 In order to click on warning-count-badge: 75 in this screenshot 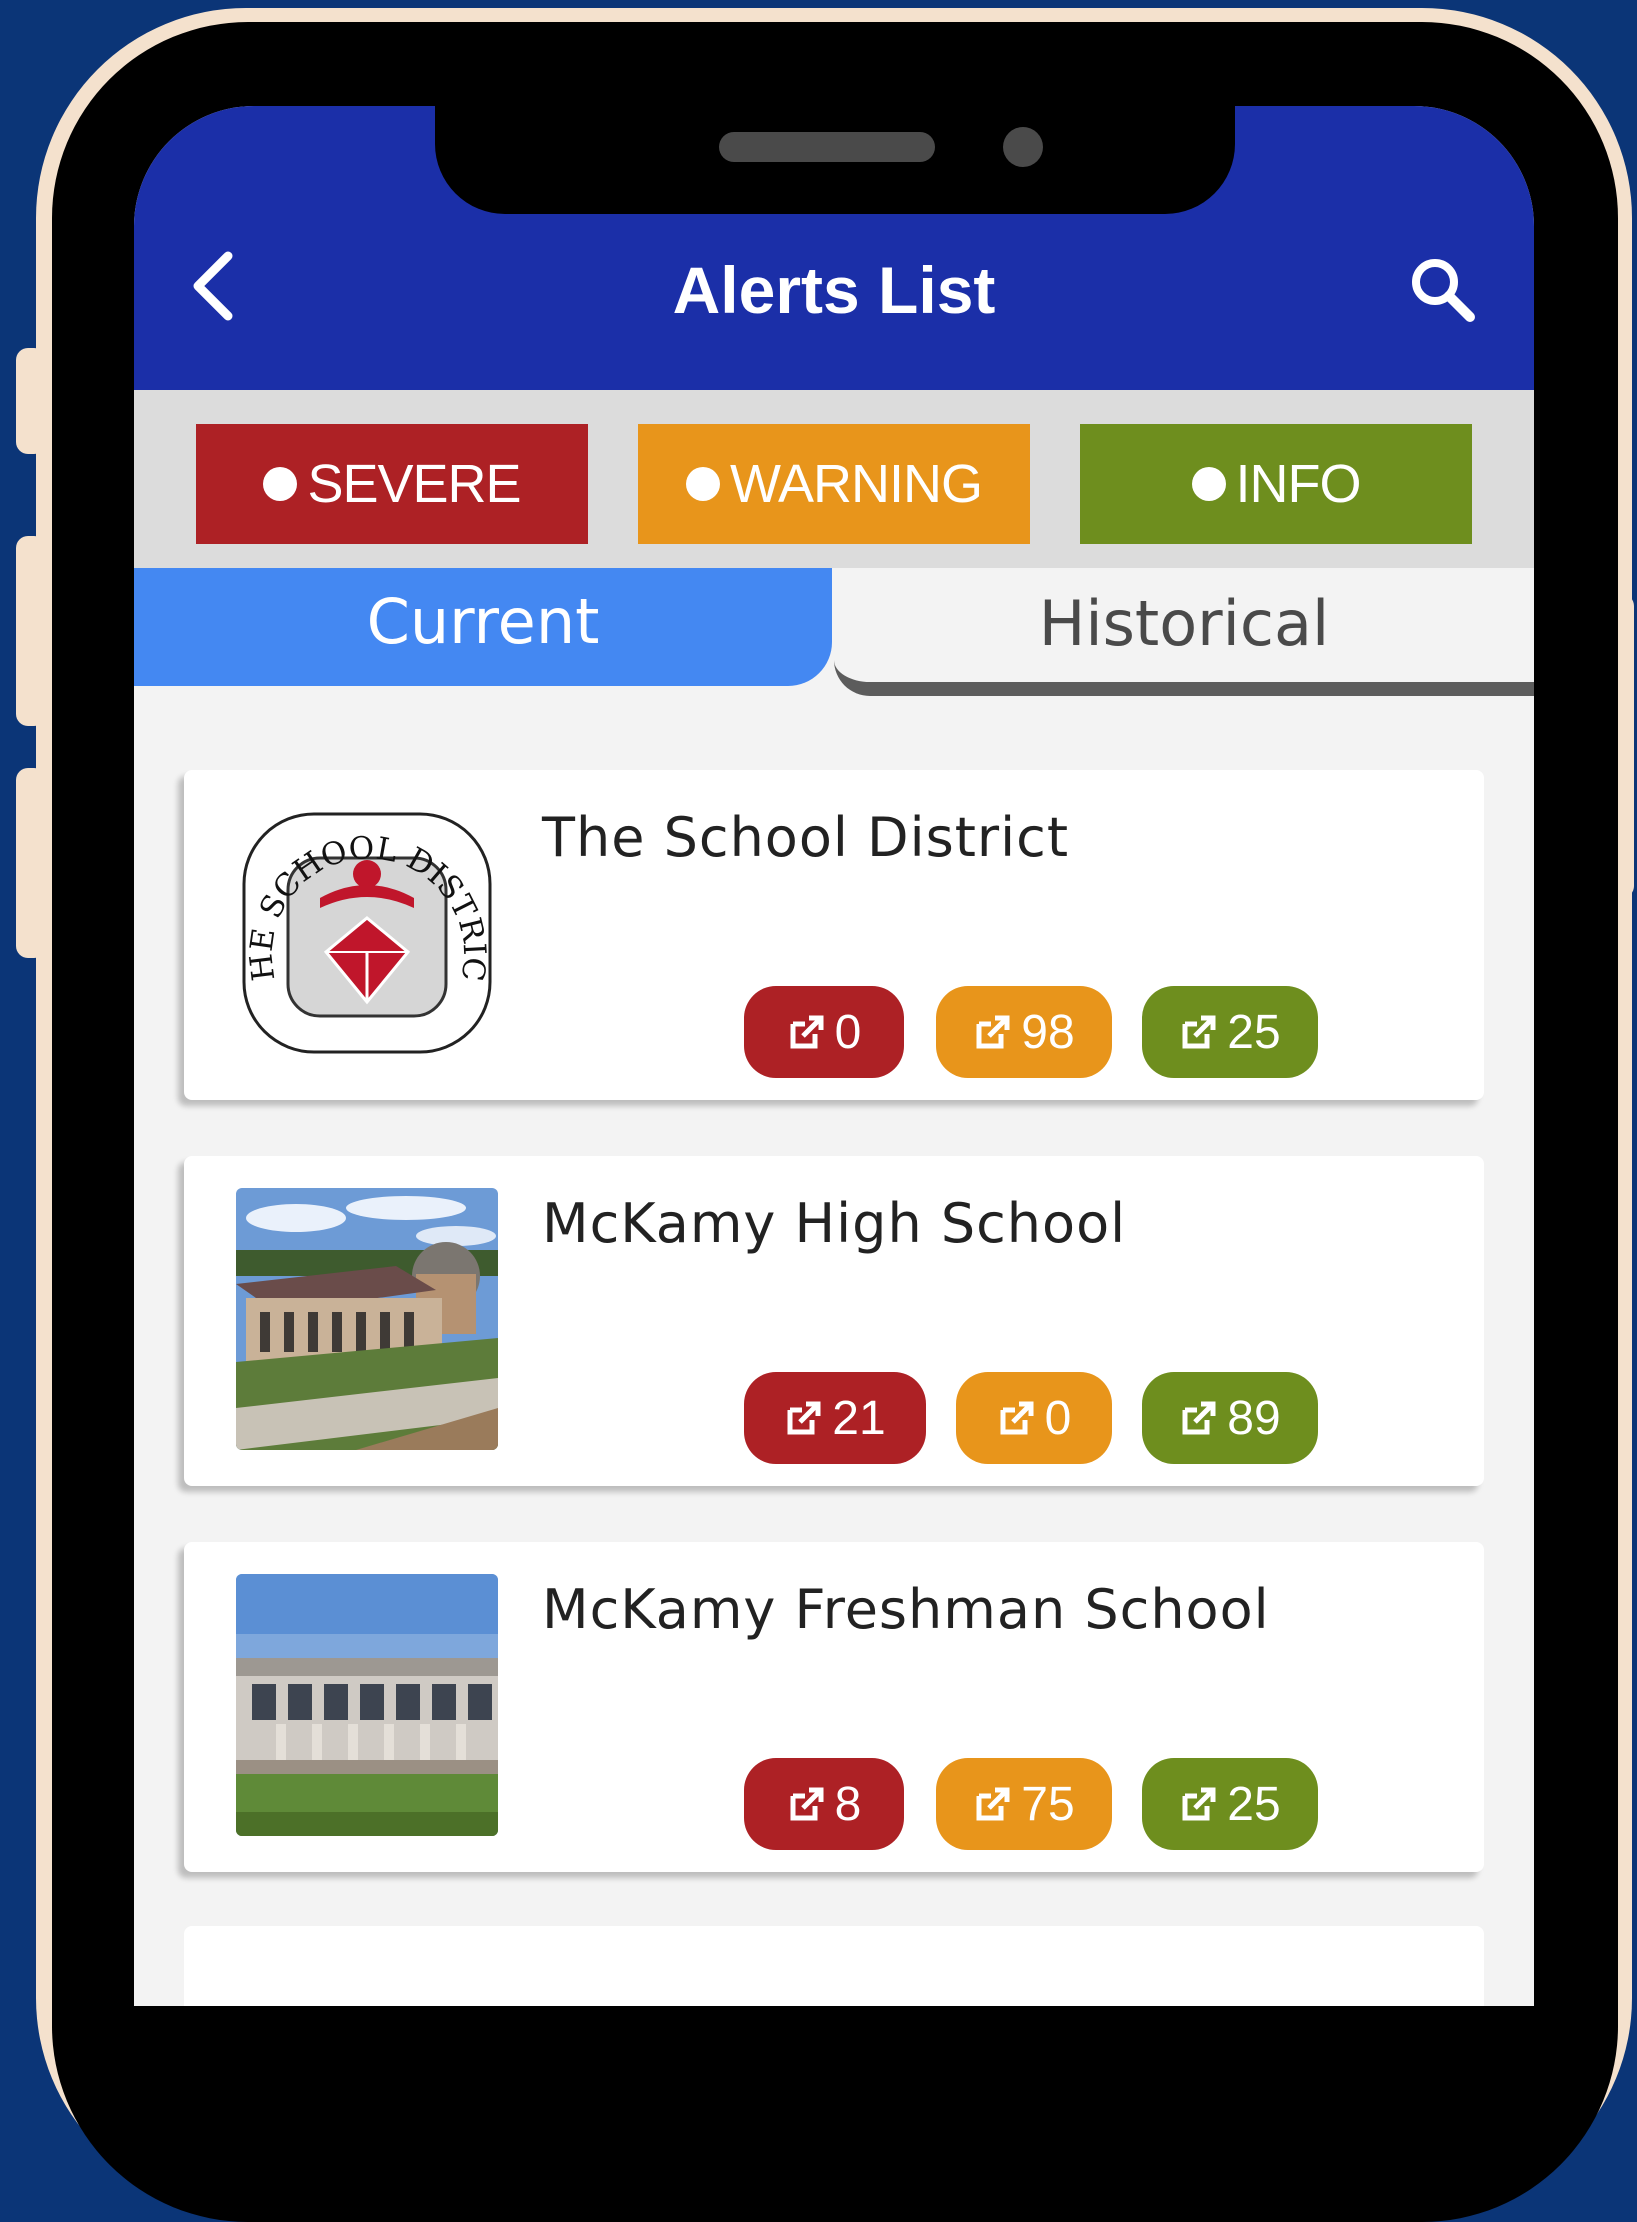, I will do `click(1024, 1804)`.